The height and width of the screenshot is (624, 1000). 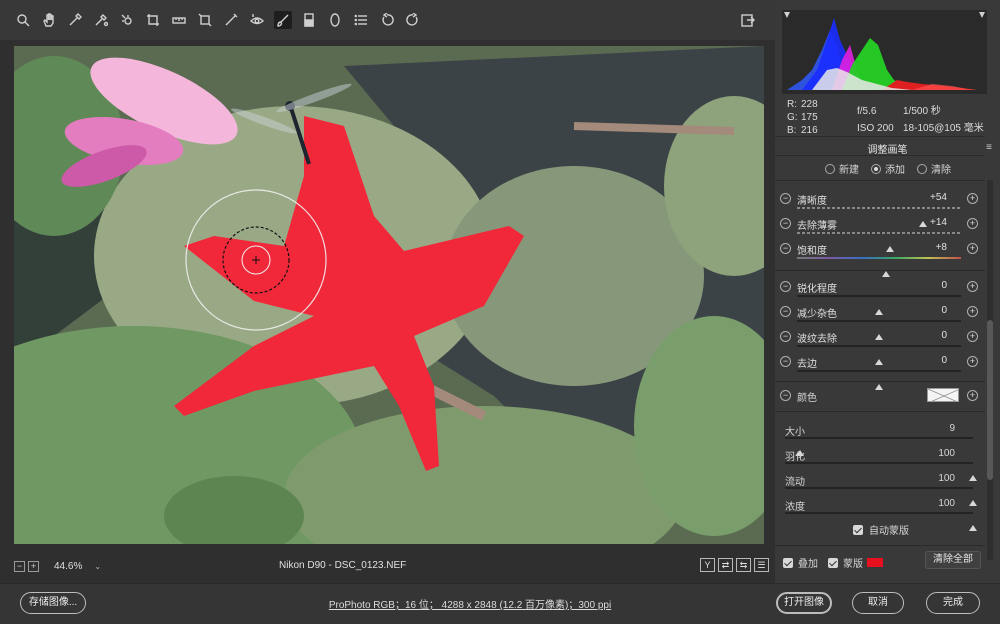 What do you see at coordinates (953, 603) in the screenshot?
I see `done-button: 完成` at bounding box center [953, 603].